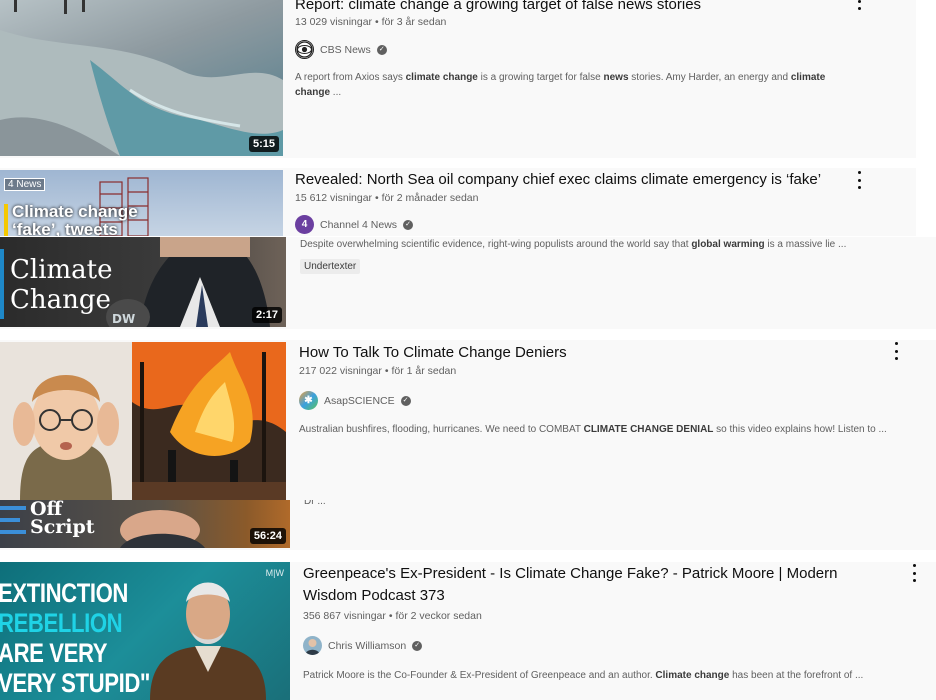 The width and height of the screenshot is (936, 700). I want to click on subtitles-badge: Undertexter, so click(330, 266).